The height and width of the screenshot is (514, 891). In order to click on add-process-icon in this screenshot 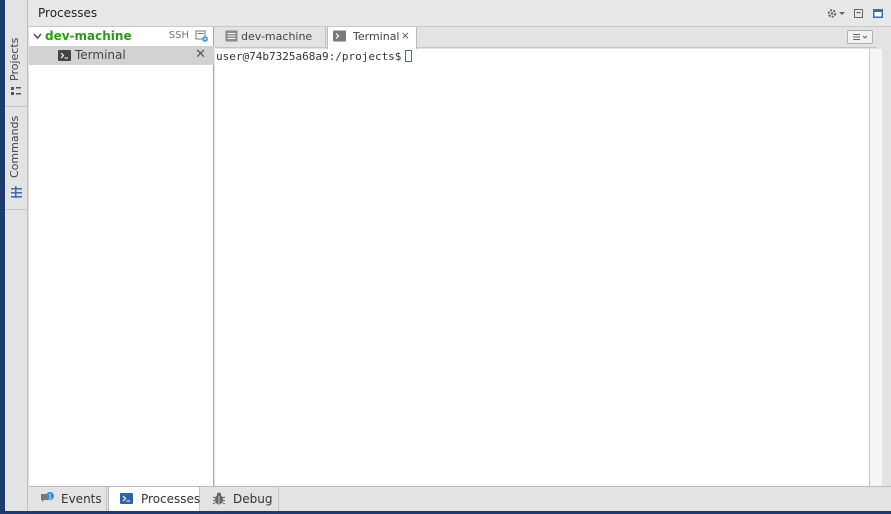, I will do `click(201, 36)`.